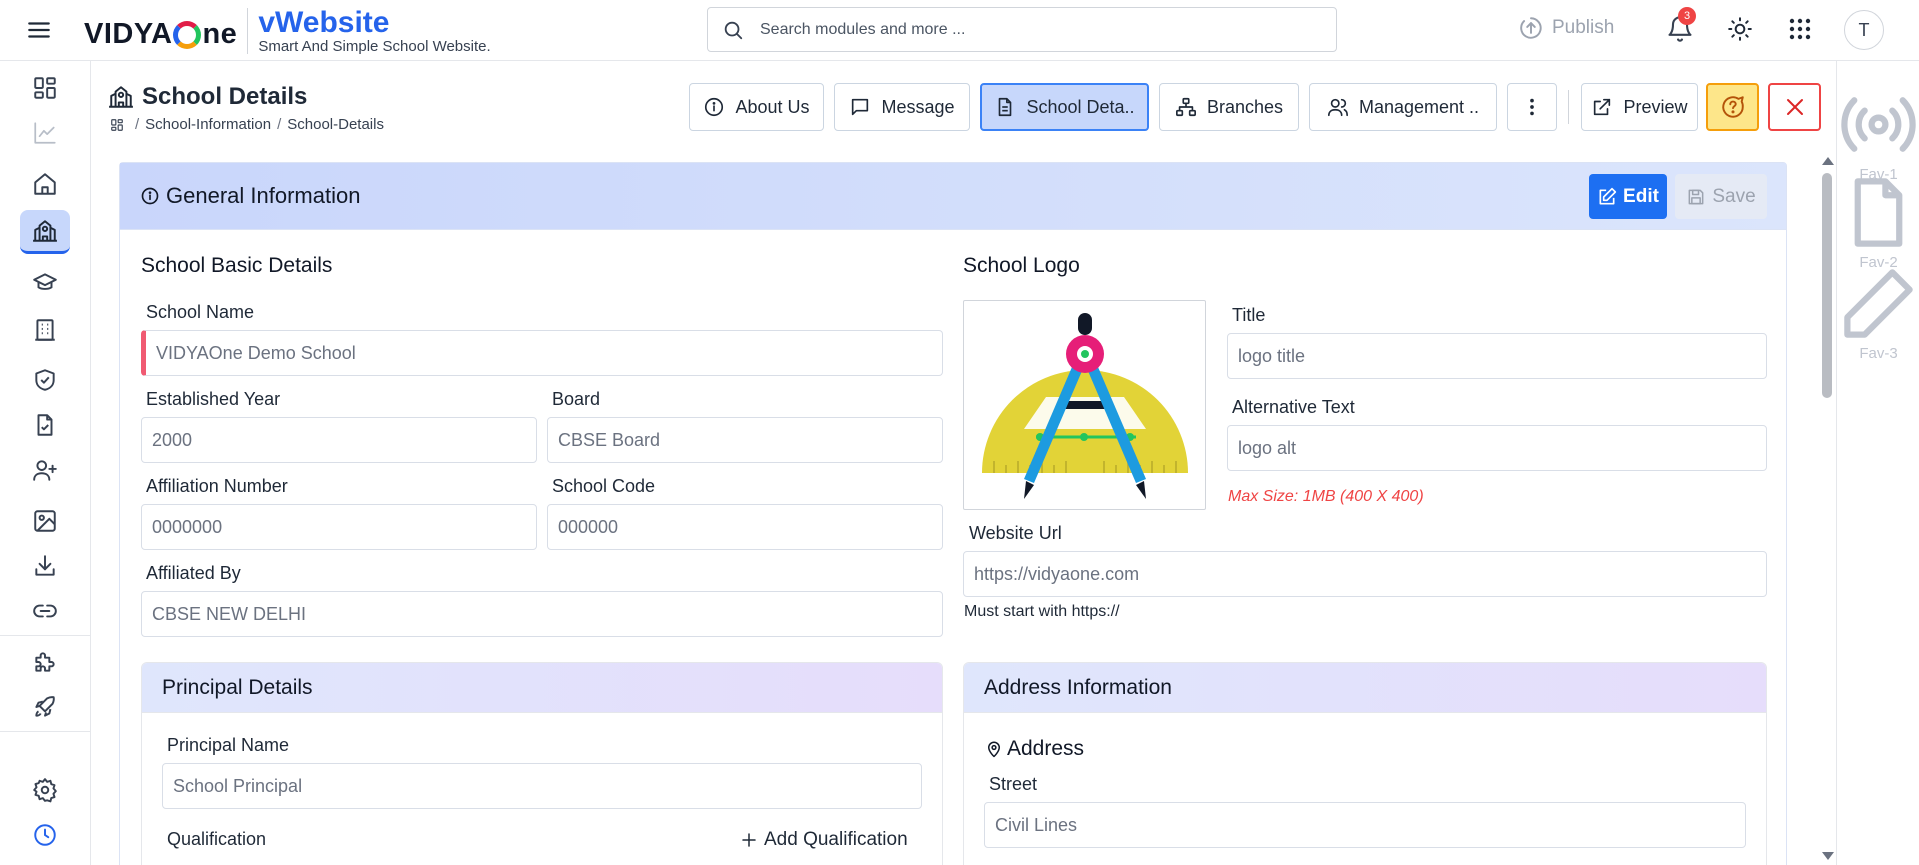 This screenshot has height=865, width=1919. What do you see at coordinates (1800, 29) in the screenshot?
I see `apps-grid-icon` at bounding box center [1800, 29].